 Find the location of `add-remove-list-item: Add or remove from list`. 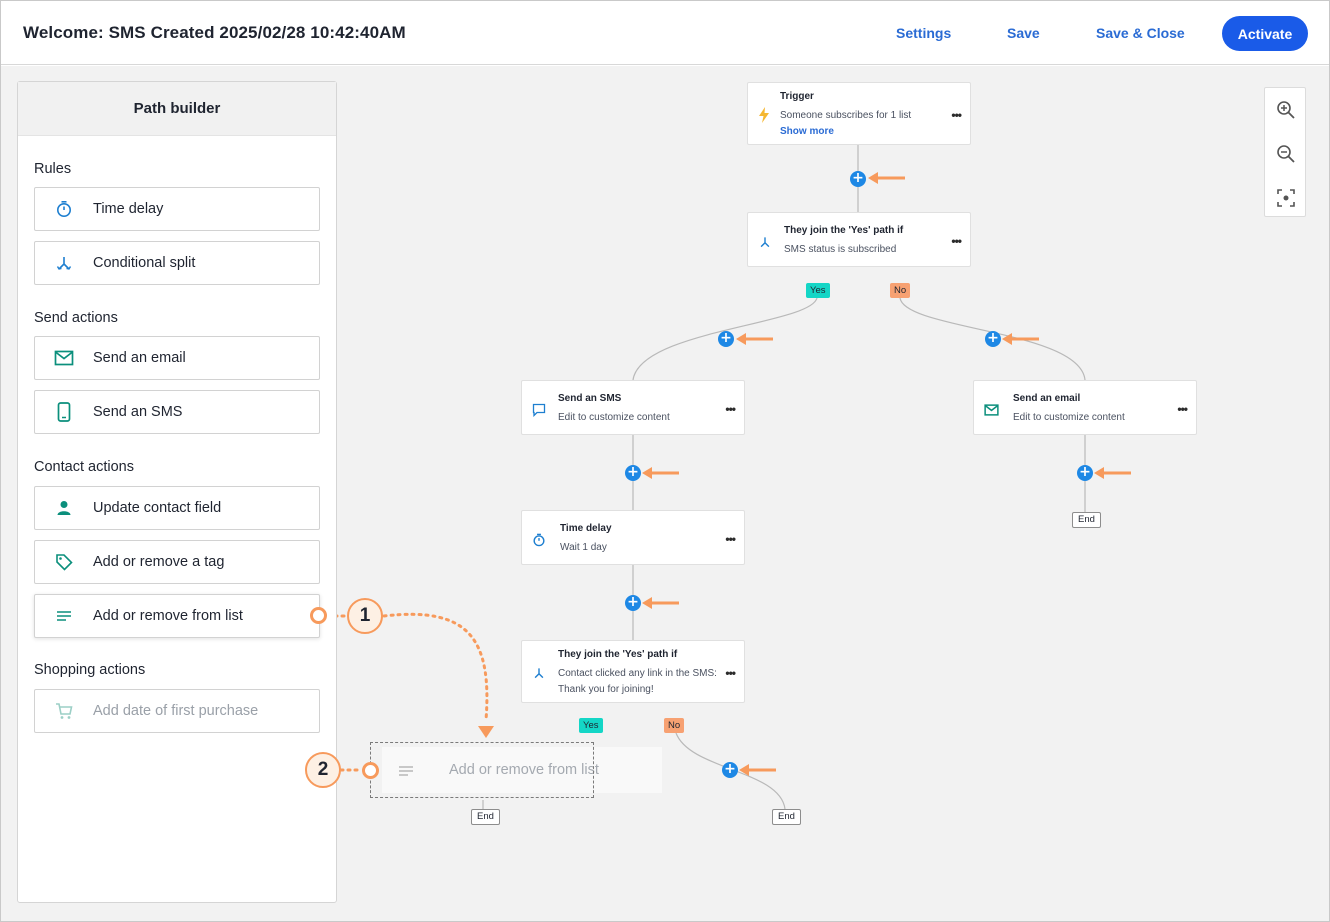

add-remove-list-item: Add or remove from list is located at coordinates (177, 616).